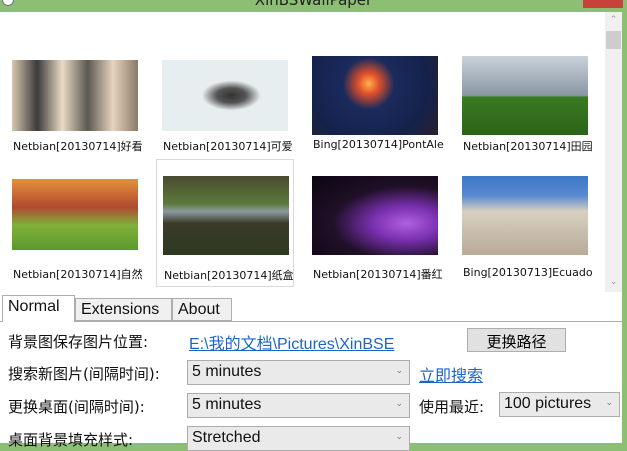 The image size is (627, 451). Describe the element at coordinates (202, 309) in the screenshot. I see `tab-about: About` at that location.